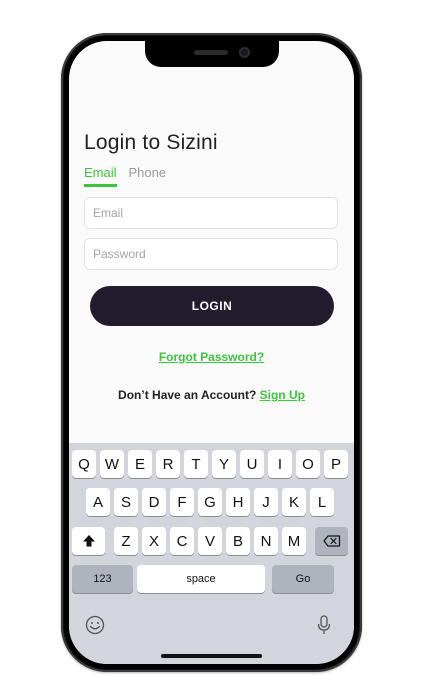 This screenshot has height=700, width=423. What do you see at coordinates (140, 464) in the screenshot?
I see `key-e: E` at bounding box center [140, 464].